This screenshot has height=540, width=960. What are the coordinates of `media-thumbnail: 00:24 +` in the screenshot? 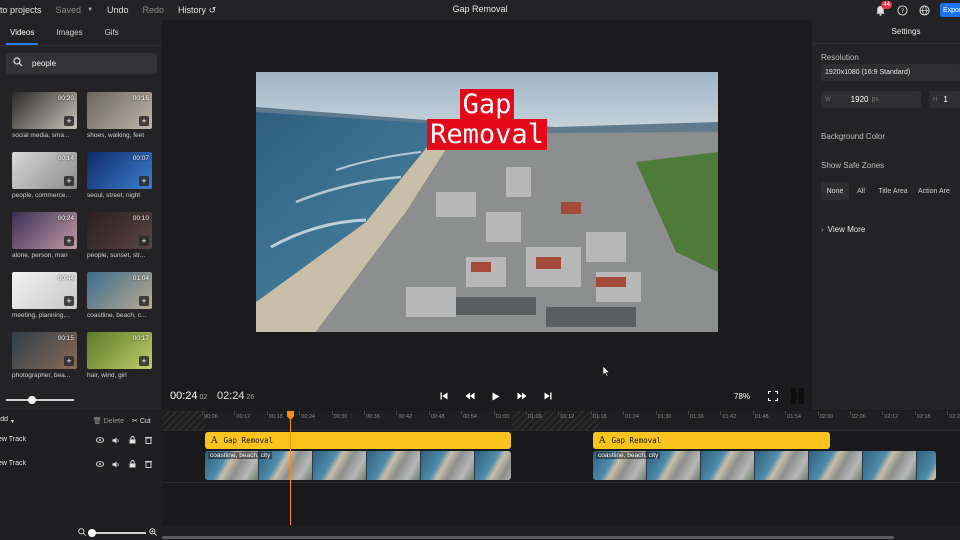 It's located at (44, 230).